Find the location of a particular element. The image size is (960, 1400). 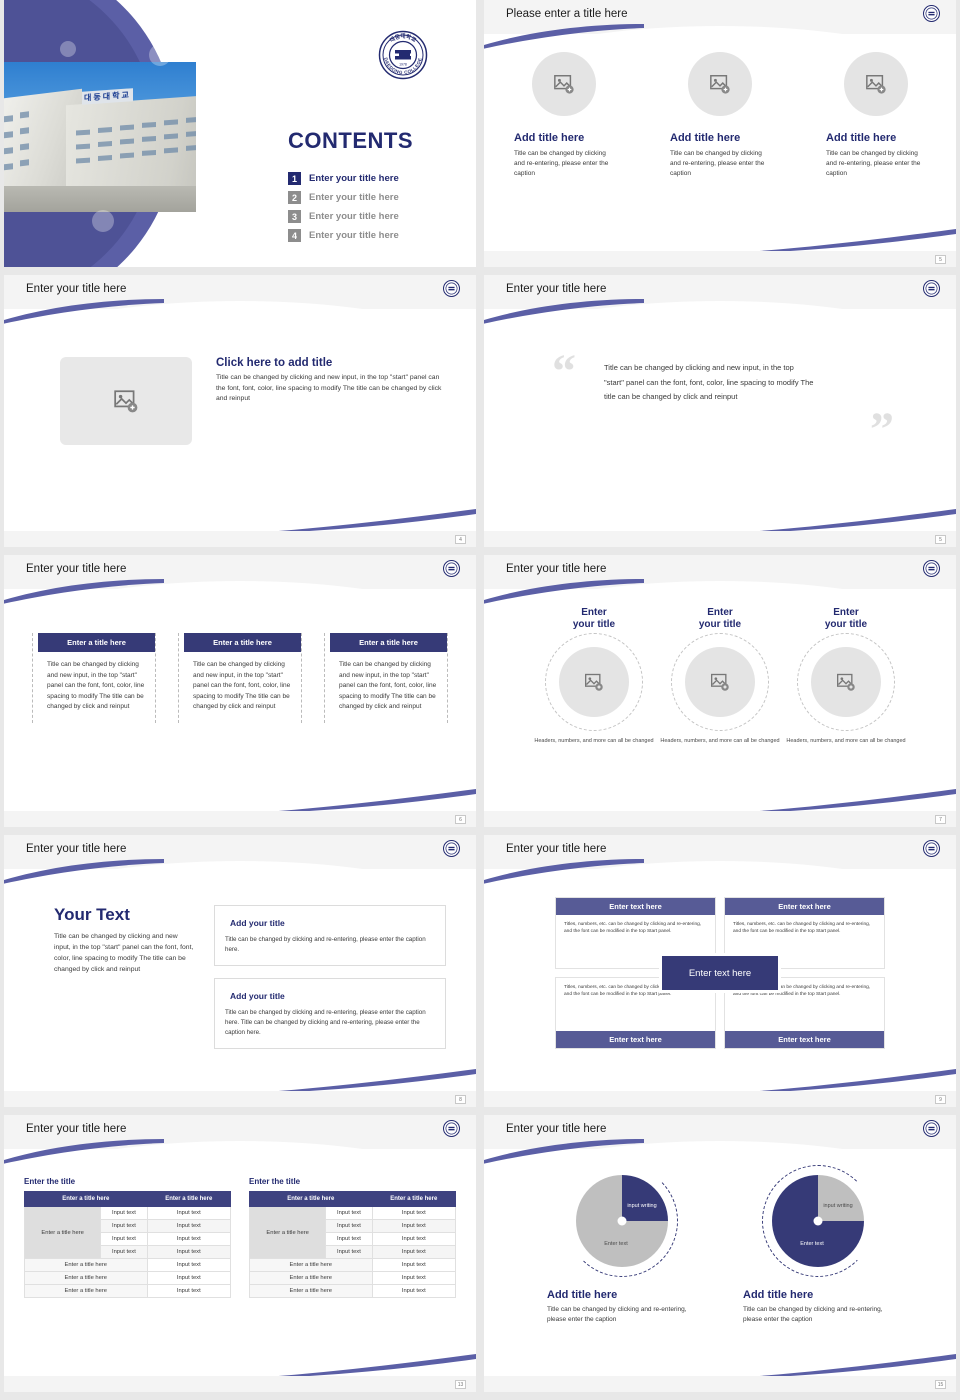

feature-heading: Add title here is located at coordinates (861, 138).